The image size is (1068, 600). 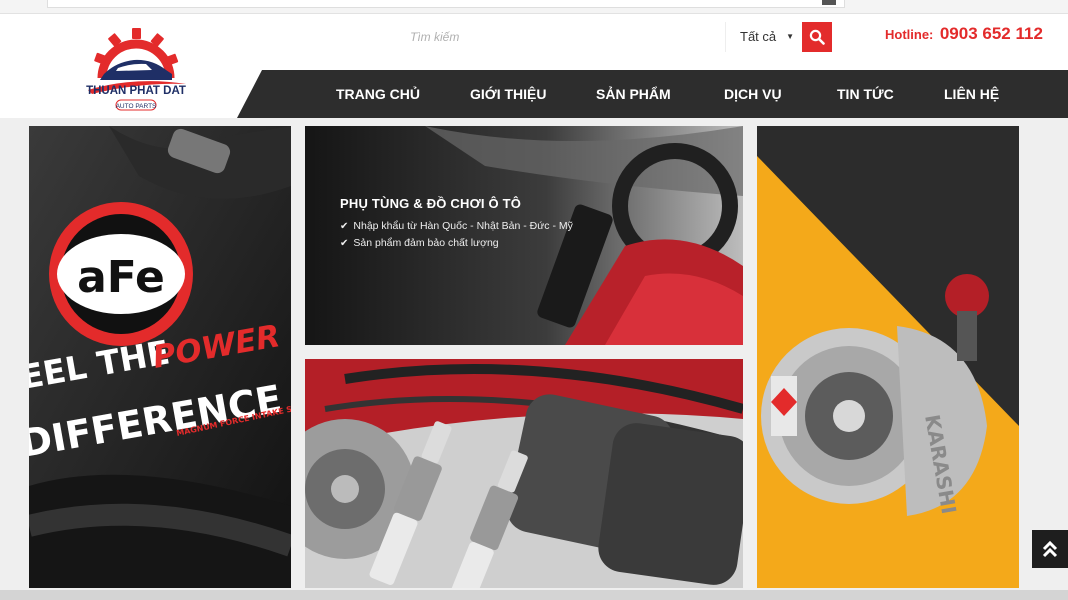 What do you see at coordinates (633, 94) in the screenshot?
I see `nav-item-products: SẢN PHẨM` at bounding box center [633, 94].